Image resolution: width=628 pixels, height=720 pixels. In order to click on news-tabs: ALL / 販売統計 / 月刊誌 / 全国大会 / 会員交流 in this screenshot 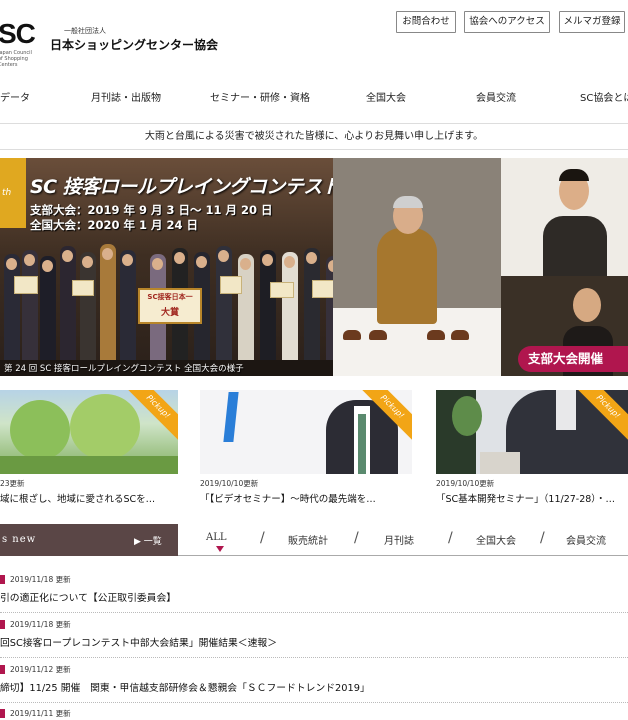, I will do `click(403, 540)`.